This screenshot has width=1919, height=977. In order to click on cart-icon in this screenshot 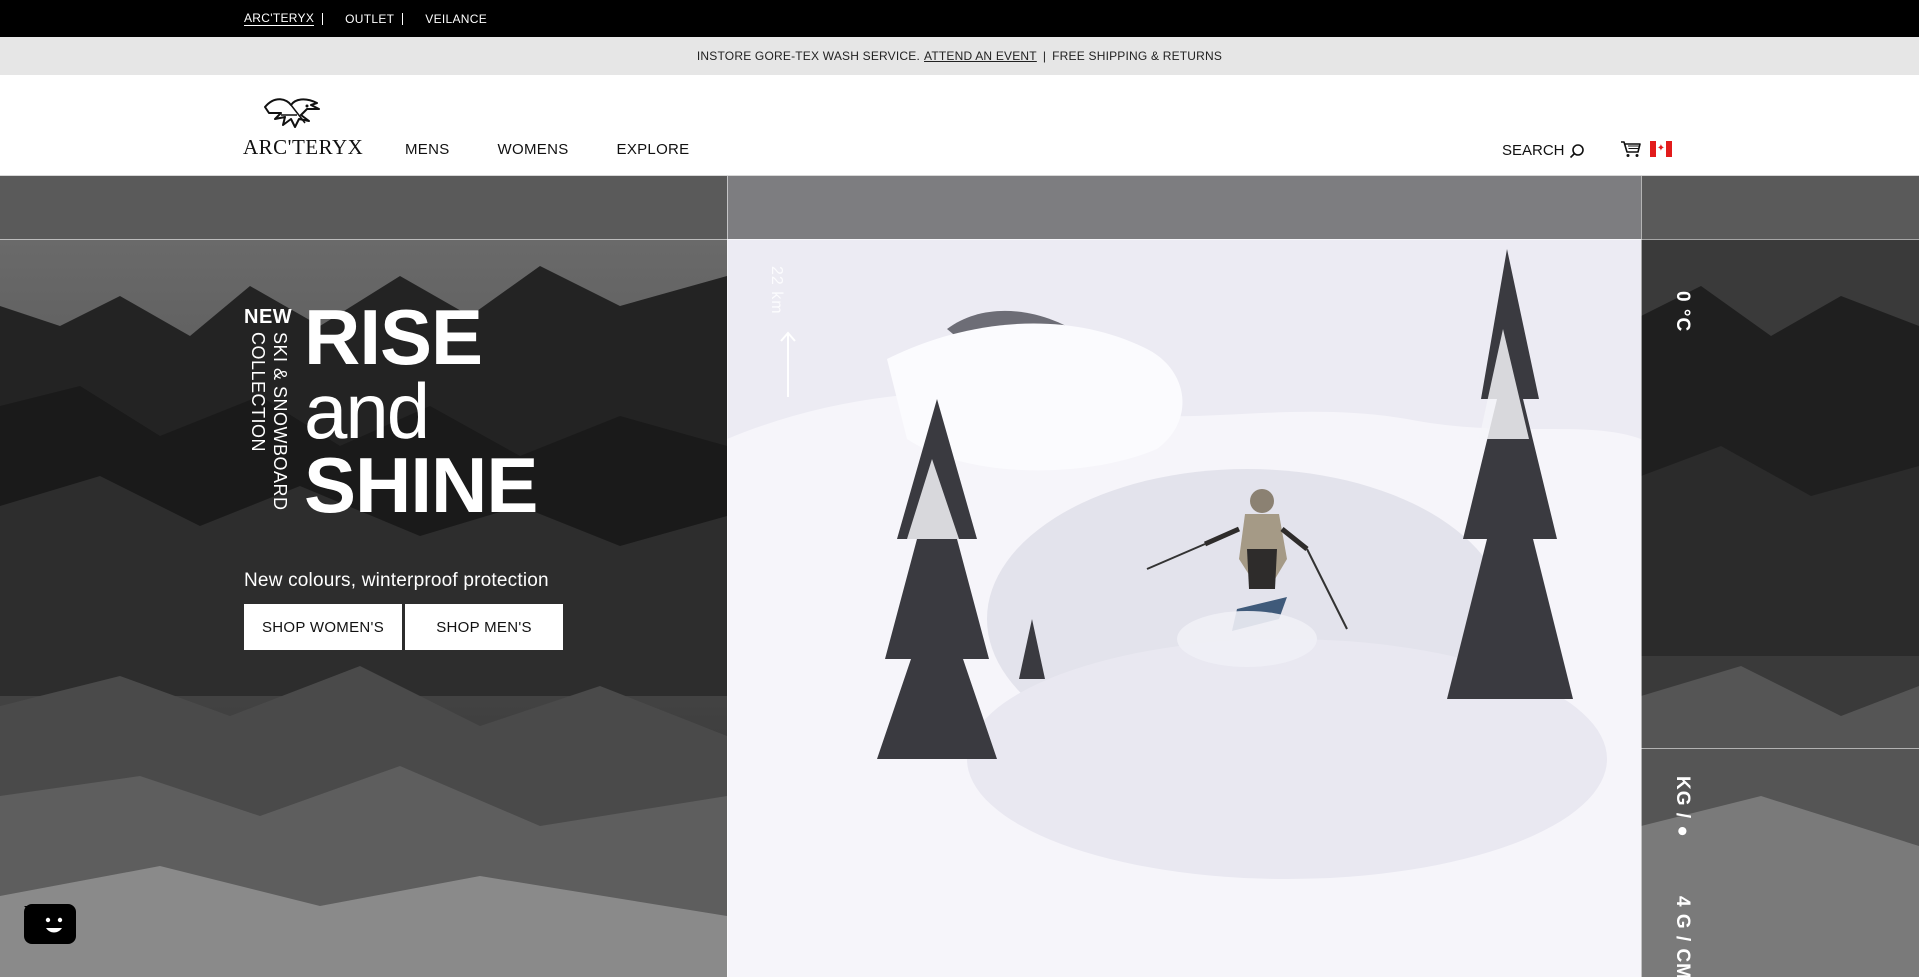, I will do `click(1631, 149)`.